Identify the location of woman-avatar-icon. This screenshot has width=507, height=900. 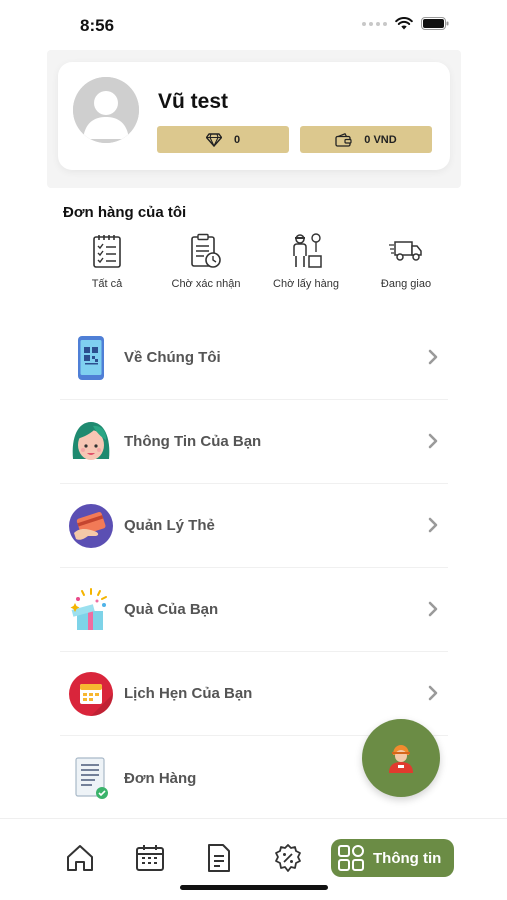
(91, 440).